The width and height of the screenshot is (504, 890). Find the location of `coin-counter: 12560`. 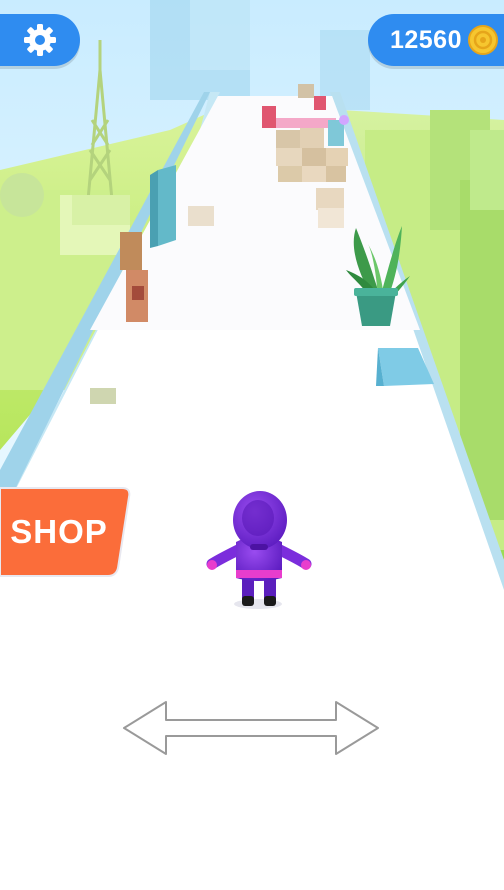

coin-counter: 12560 is located at coordinates (436, 40).